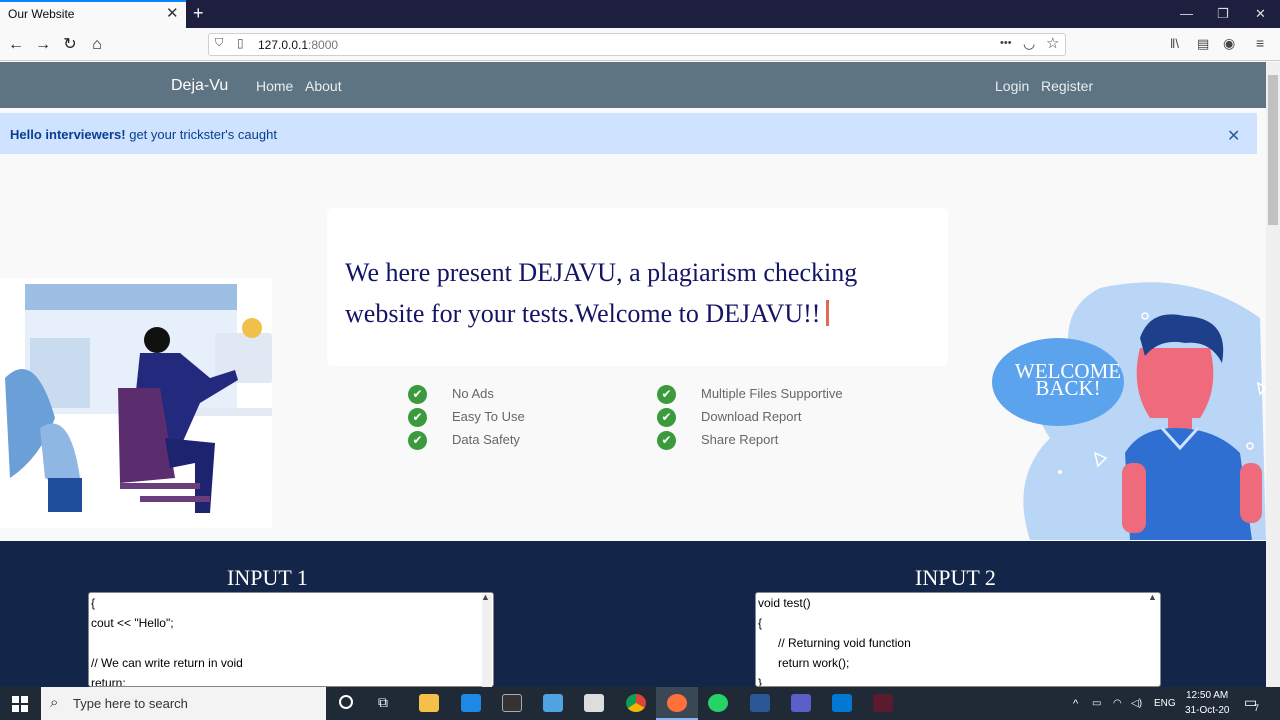 The image size is (1280, 720). I want to click on feature-no-ads: No Ads, so click(473, 393).